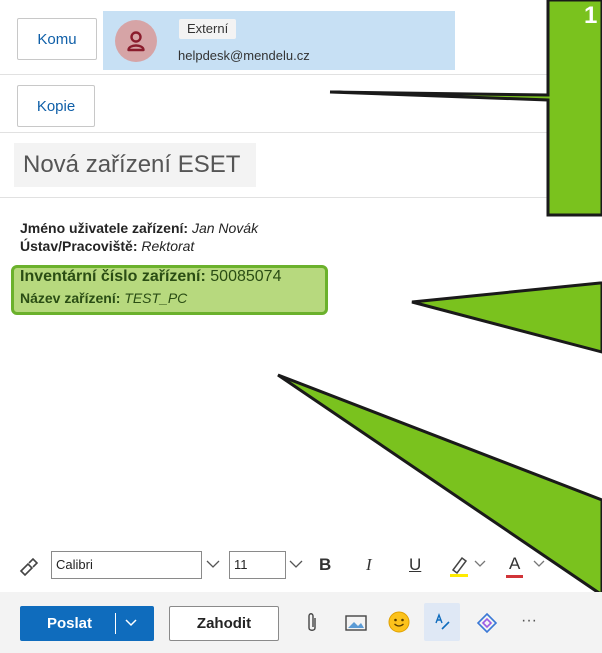 The image size is (602, 653). I want to click on discard-button: Zahodit, so click(224, 623).